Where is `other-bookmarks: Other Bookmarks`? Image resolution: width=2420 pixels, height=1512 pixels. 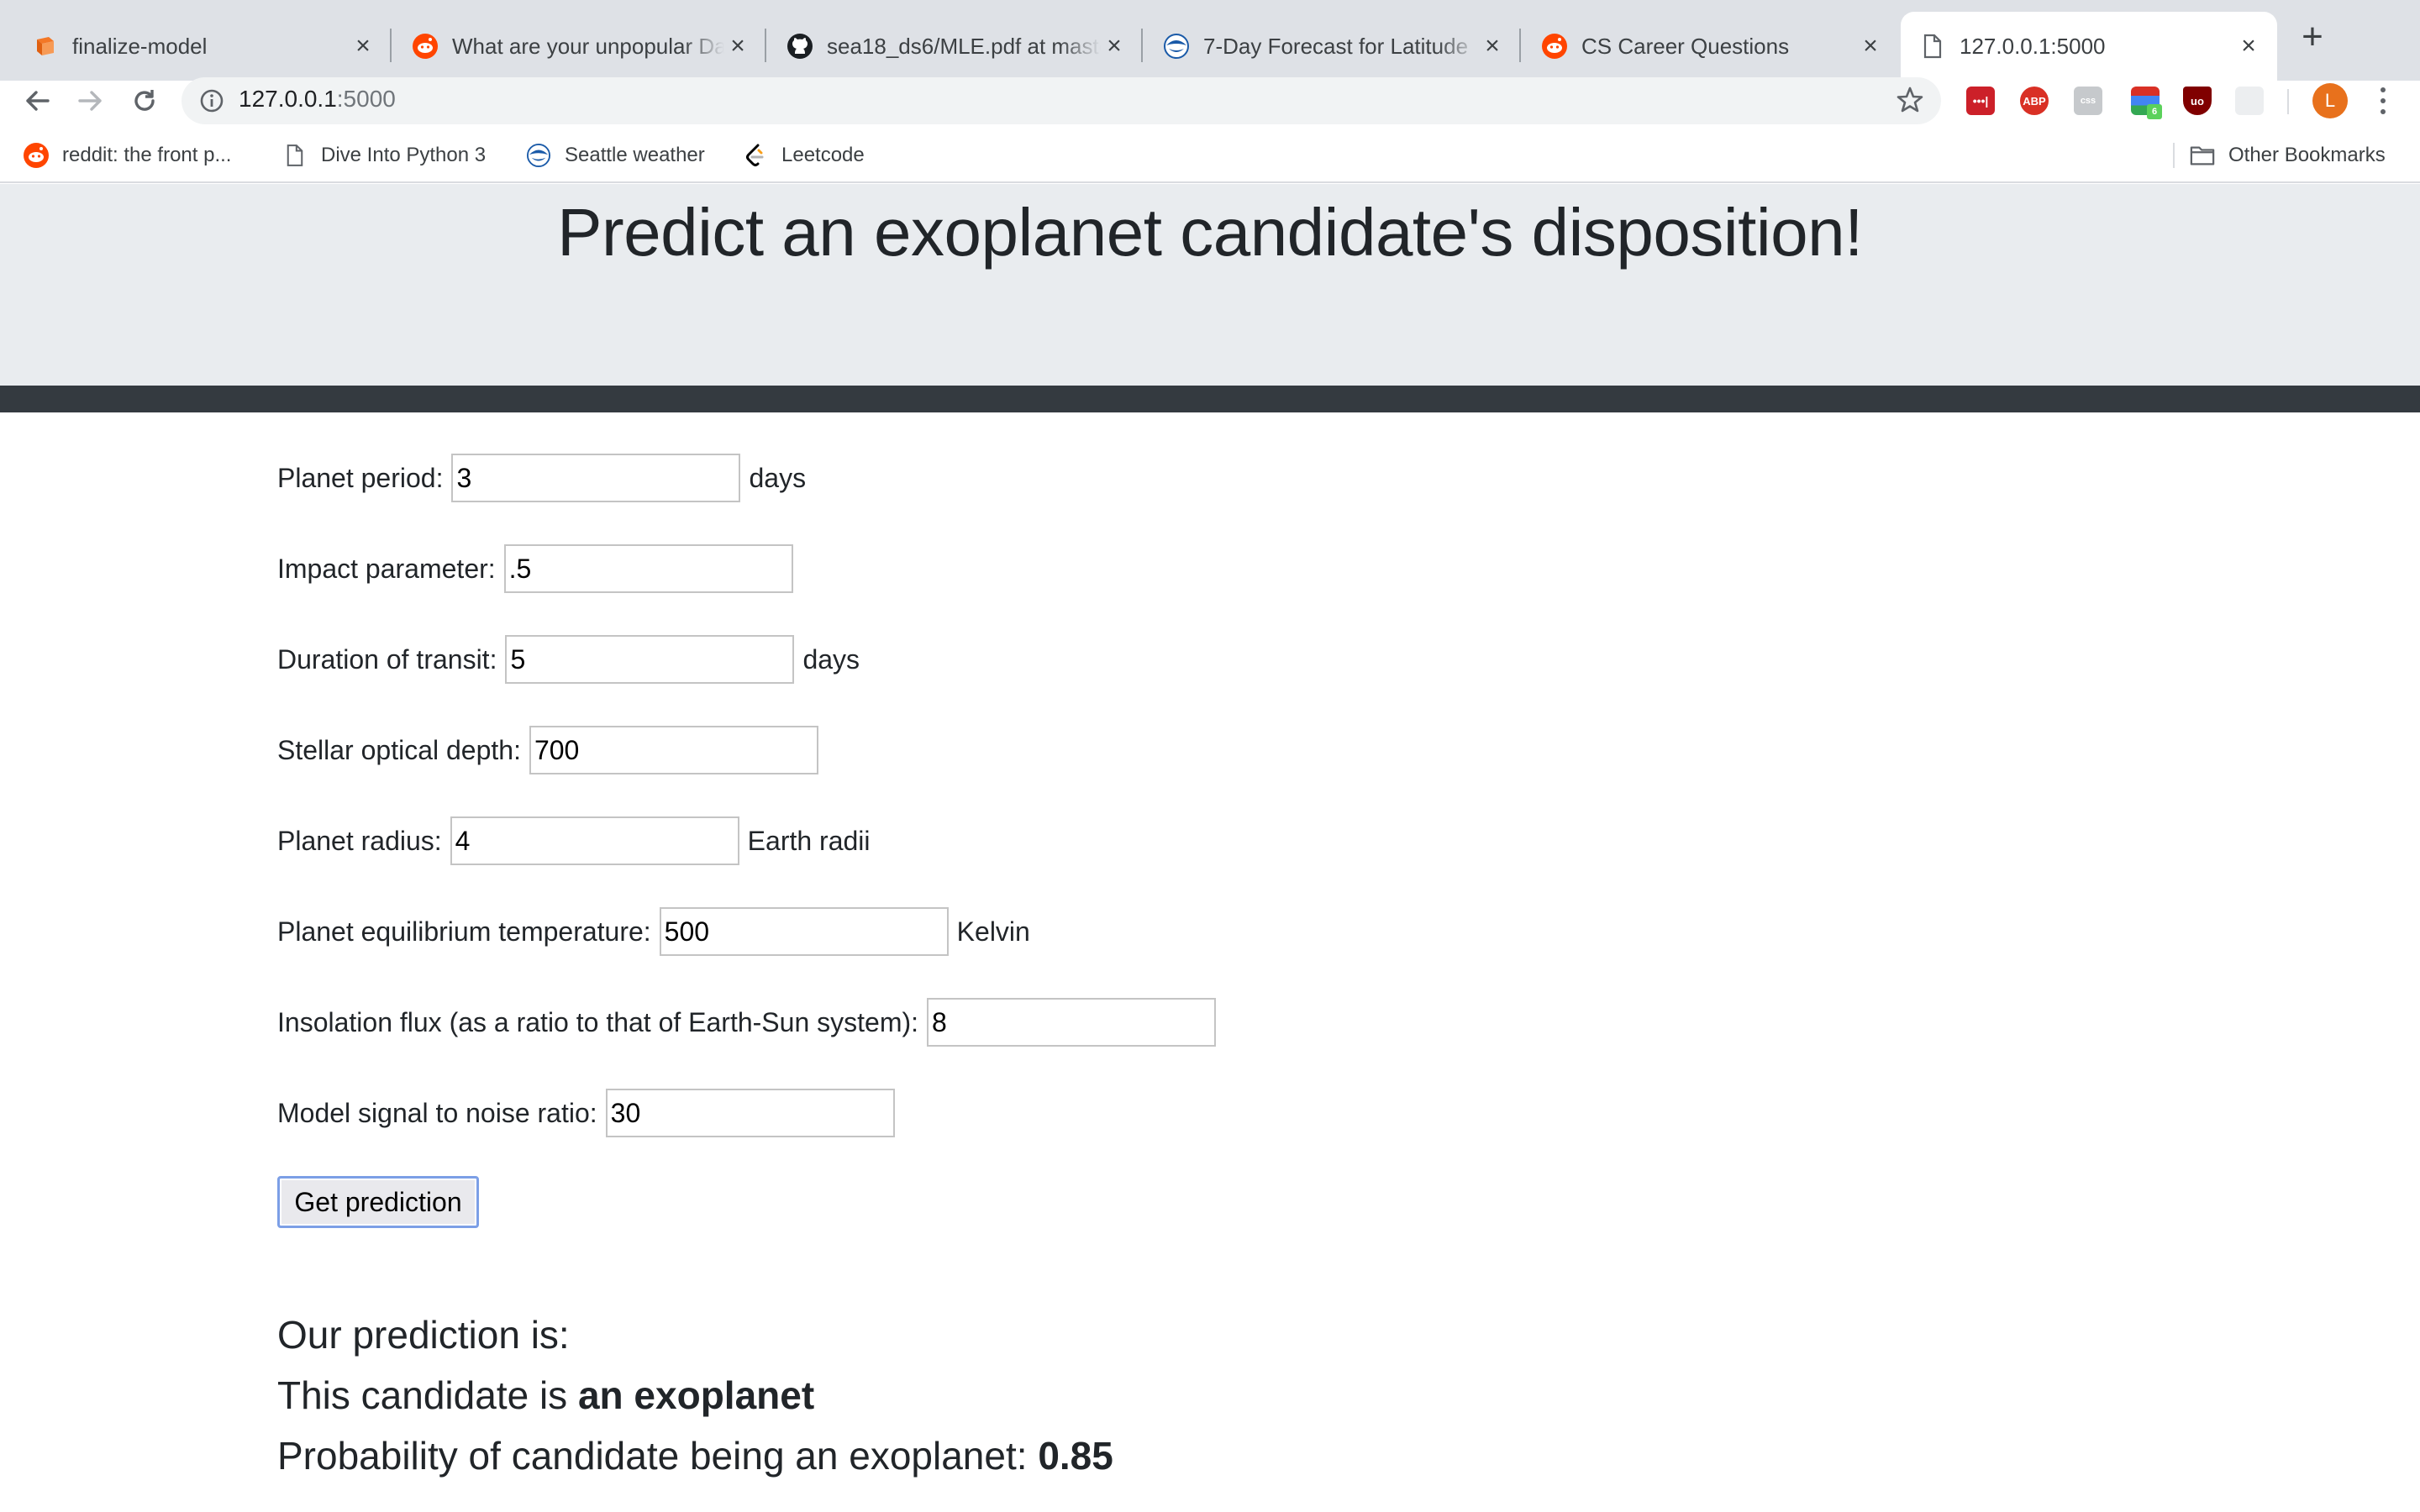 other-bookmarks: Other Bookmarks is located at coordinates (2288, 155).